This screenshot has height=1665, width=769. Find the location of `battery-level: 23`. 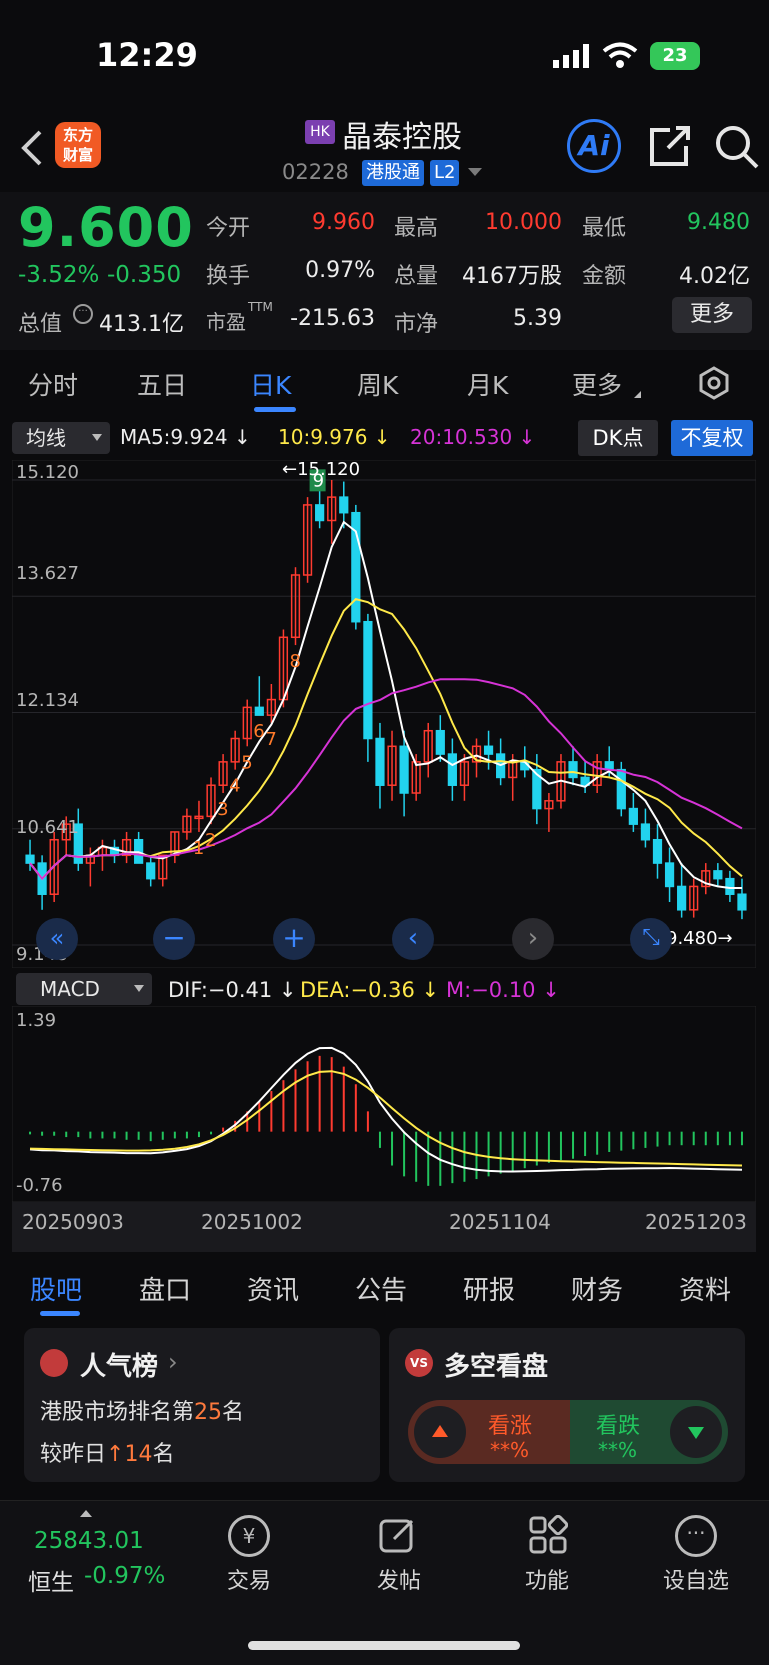

battery-level: 23 is located at coordinates (675, 55).